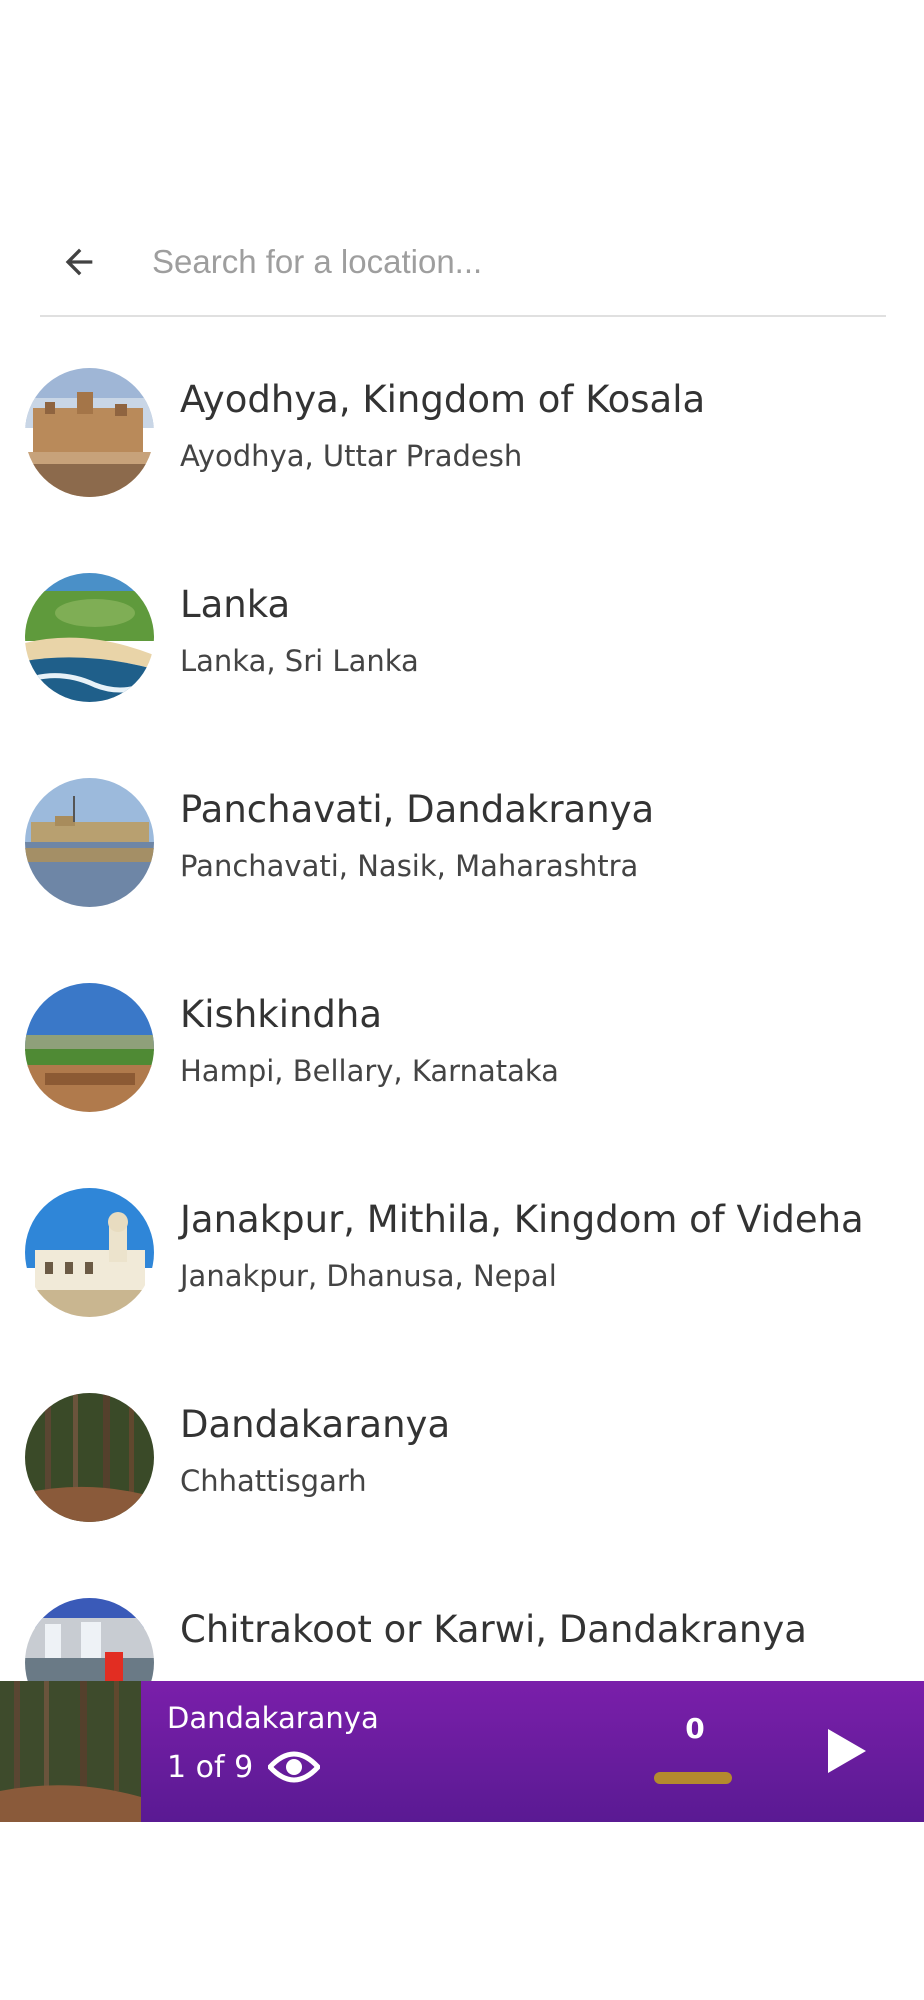 This screenshot has height=2000, width=924. I want to click on player-thumbnail, so click(70, 1751).